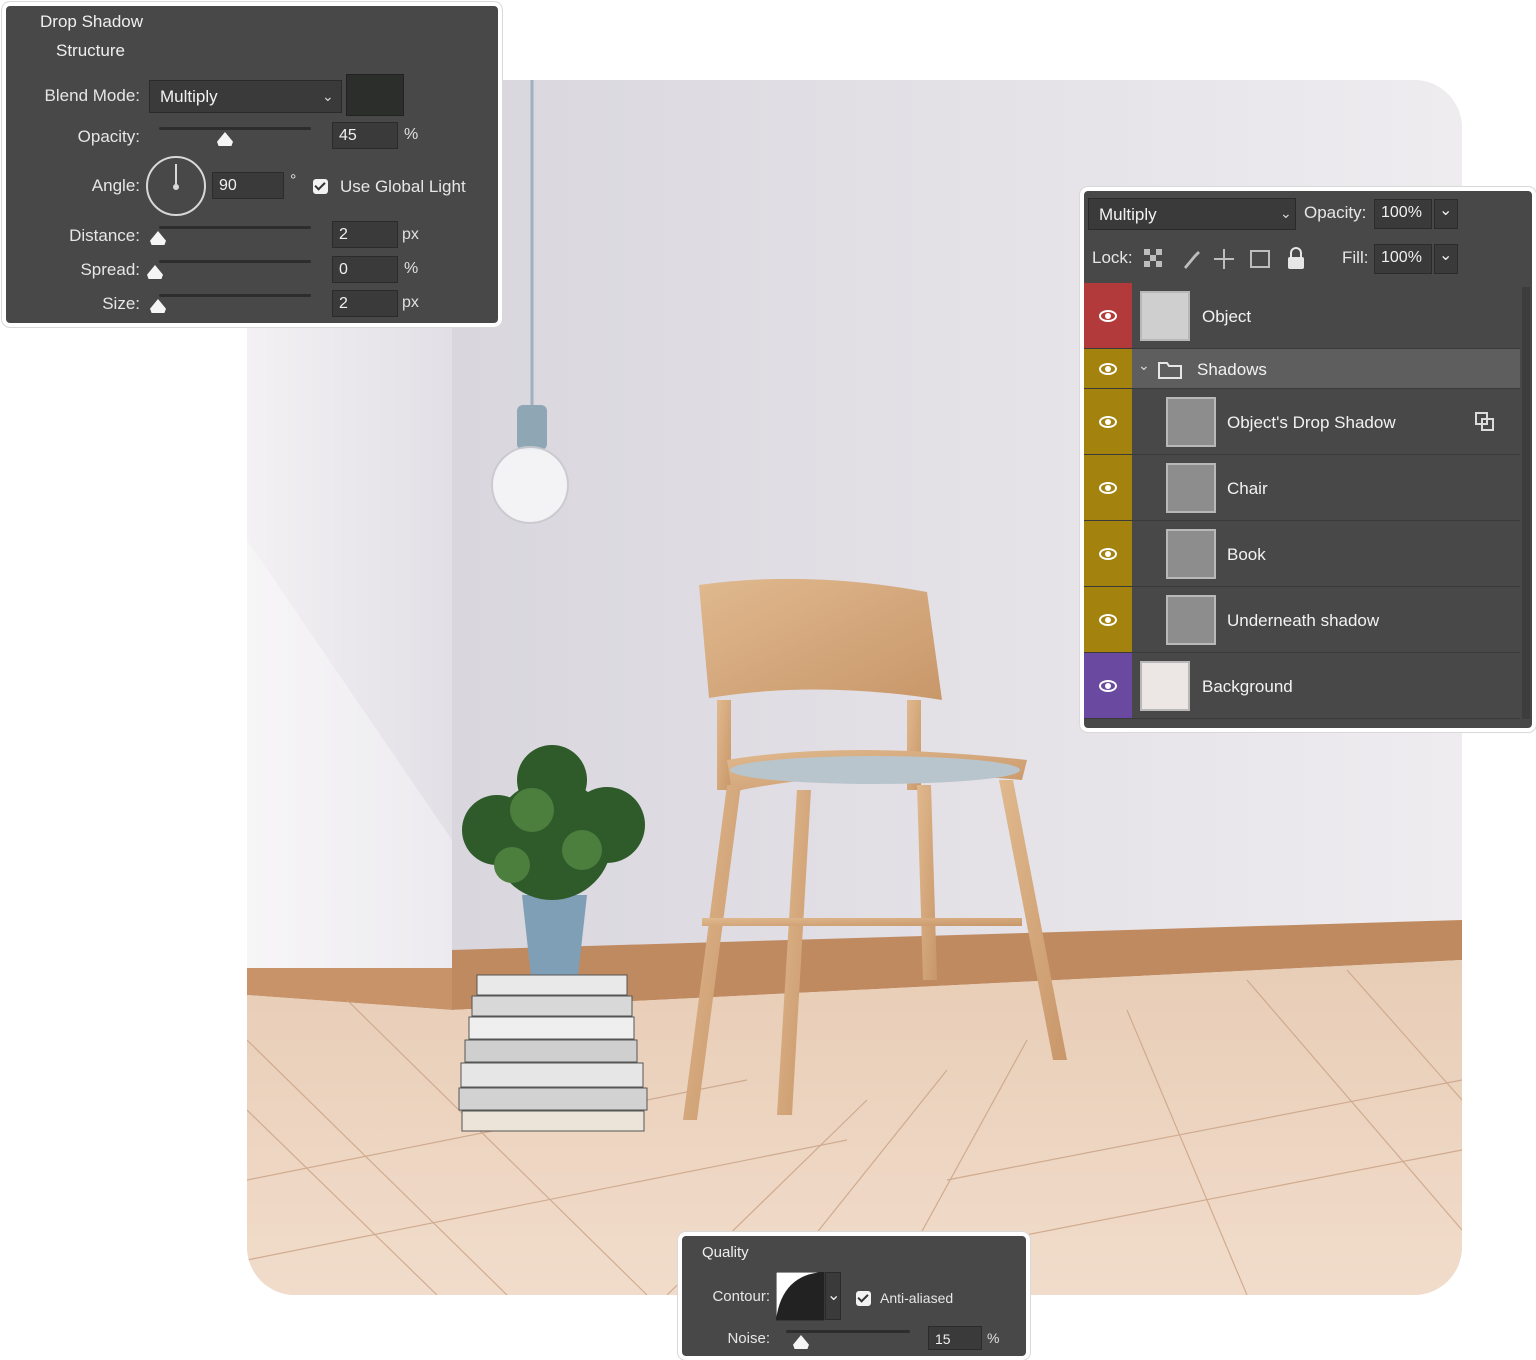 This screenshot has height=1360, width=1536. What do you see at coordinates (1246, 554) in the screenshot?
I see `layer-name: Book` at bounding box center [1246, 554].